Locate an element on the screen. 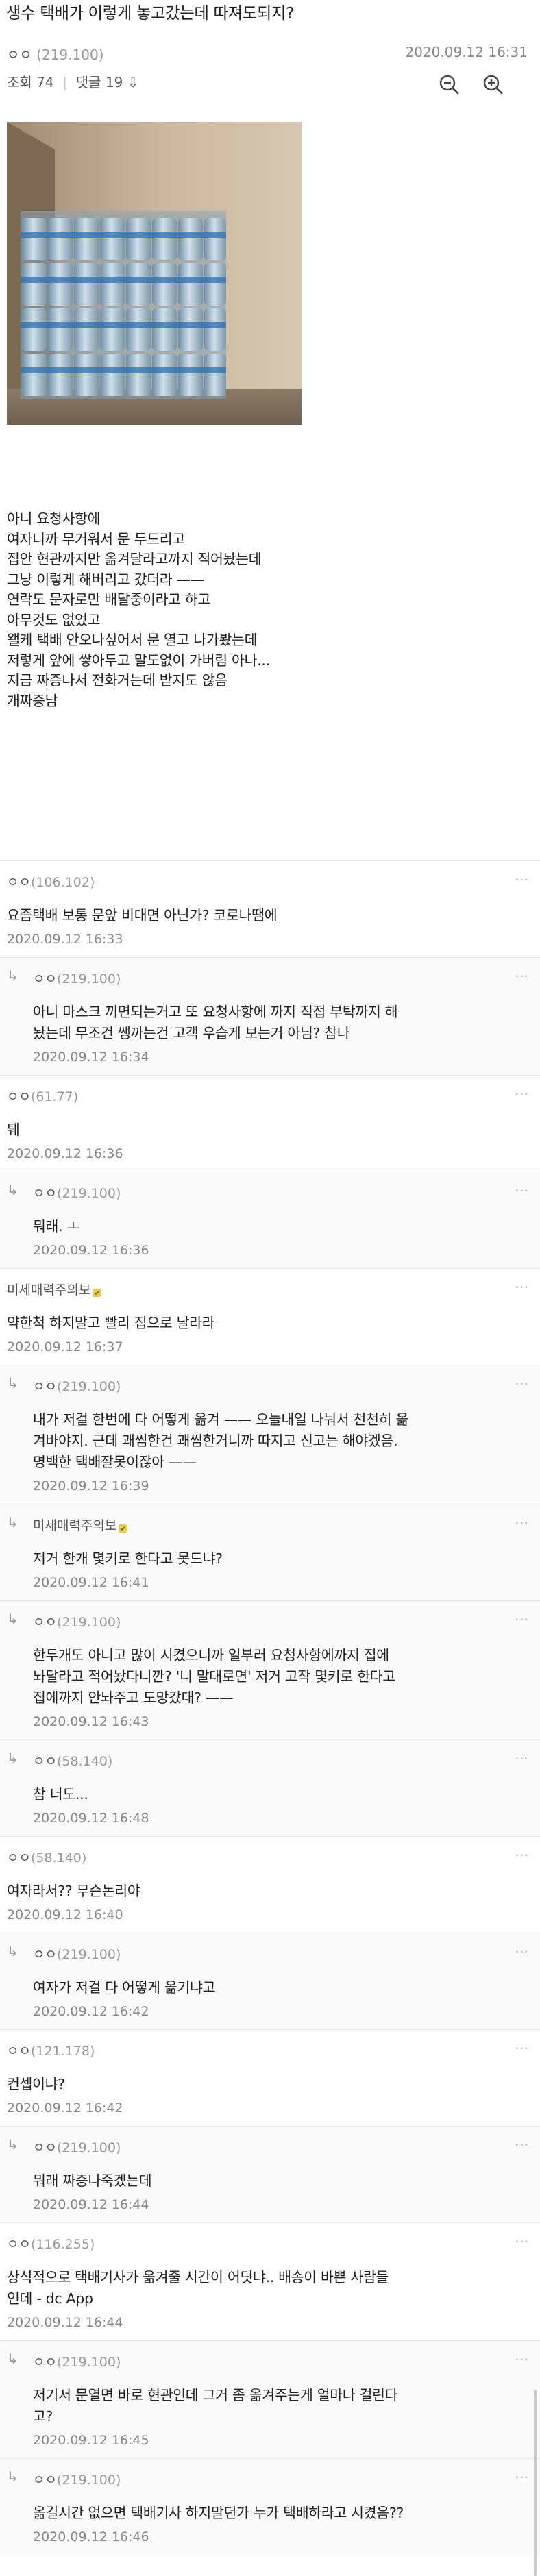 The width and height of the screenshot is (540, 2576). post-photo is located at coordinates (154, 273).